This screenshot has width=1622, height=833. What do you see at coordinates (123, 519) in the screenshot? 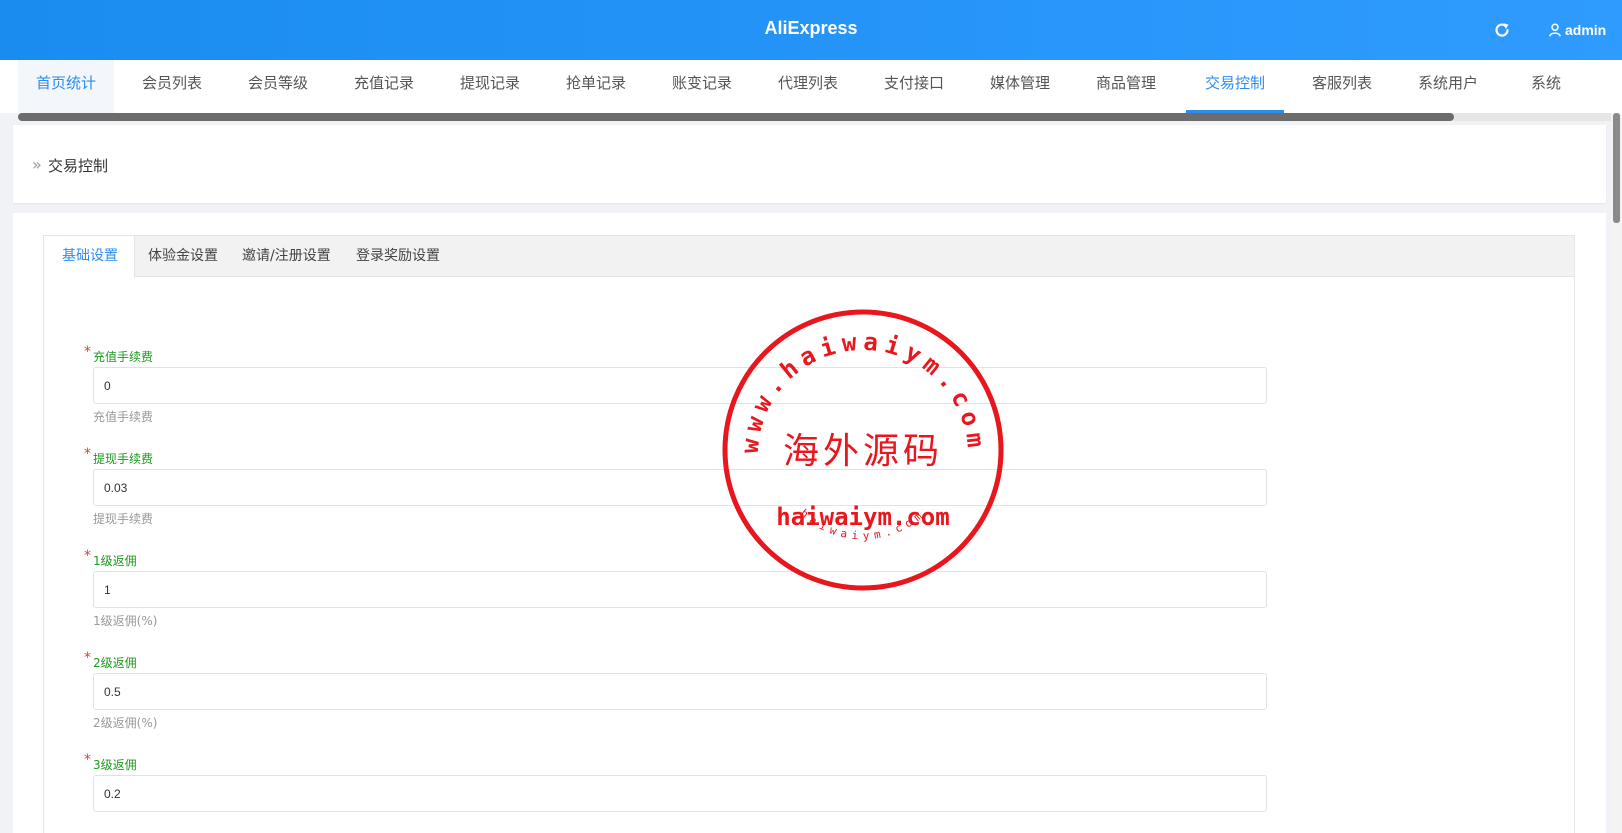
I see `field-hint-withdraw-fee: 提现手续费` at bounding box center [123, 519].